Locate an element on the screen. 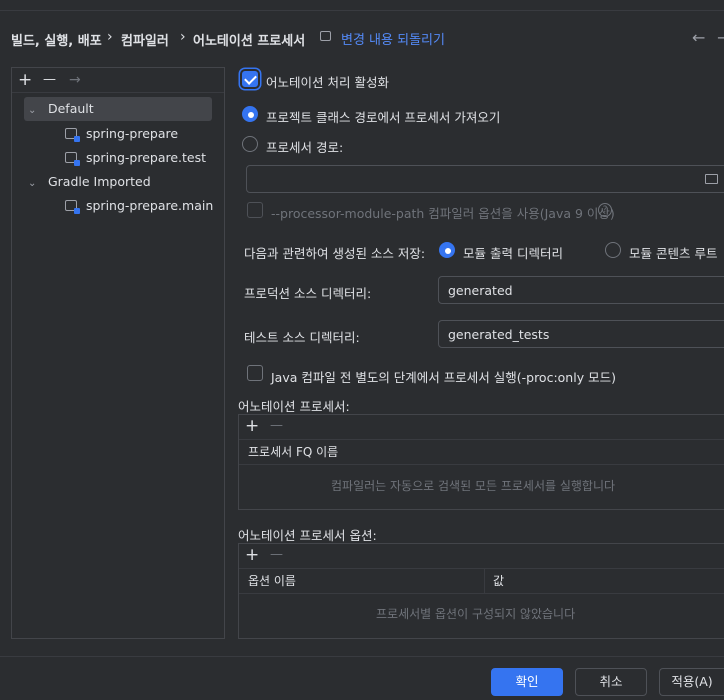  option-name-column-header: 옵션 이름 is located at coordinates (272, 581).